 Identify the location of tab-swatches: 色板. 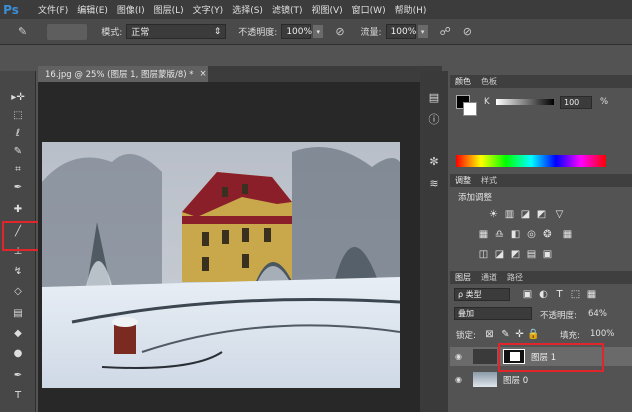
(489, 81).